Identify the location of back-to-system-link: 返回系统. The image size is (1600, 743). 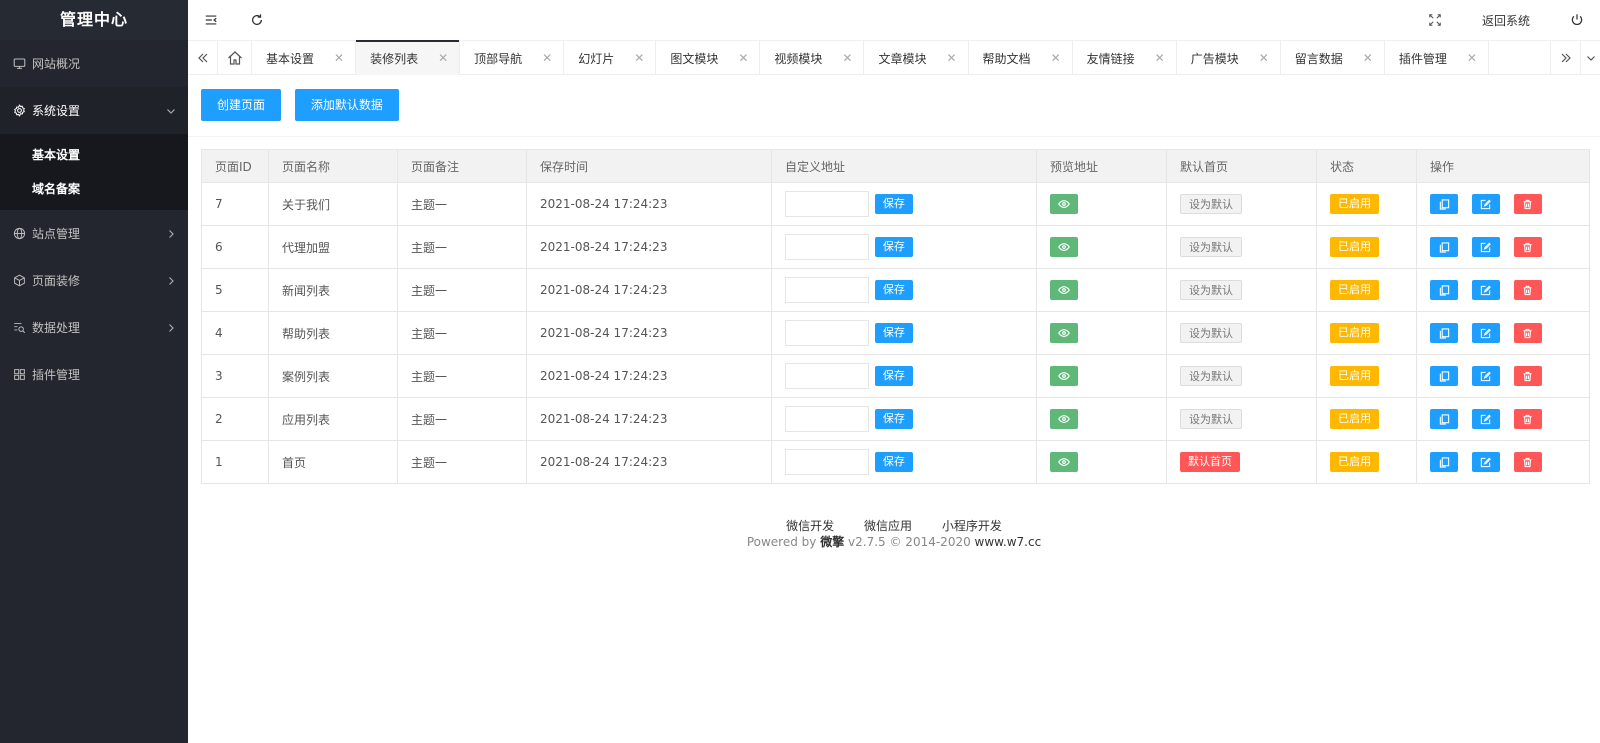
(1506, 20).